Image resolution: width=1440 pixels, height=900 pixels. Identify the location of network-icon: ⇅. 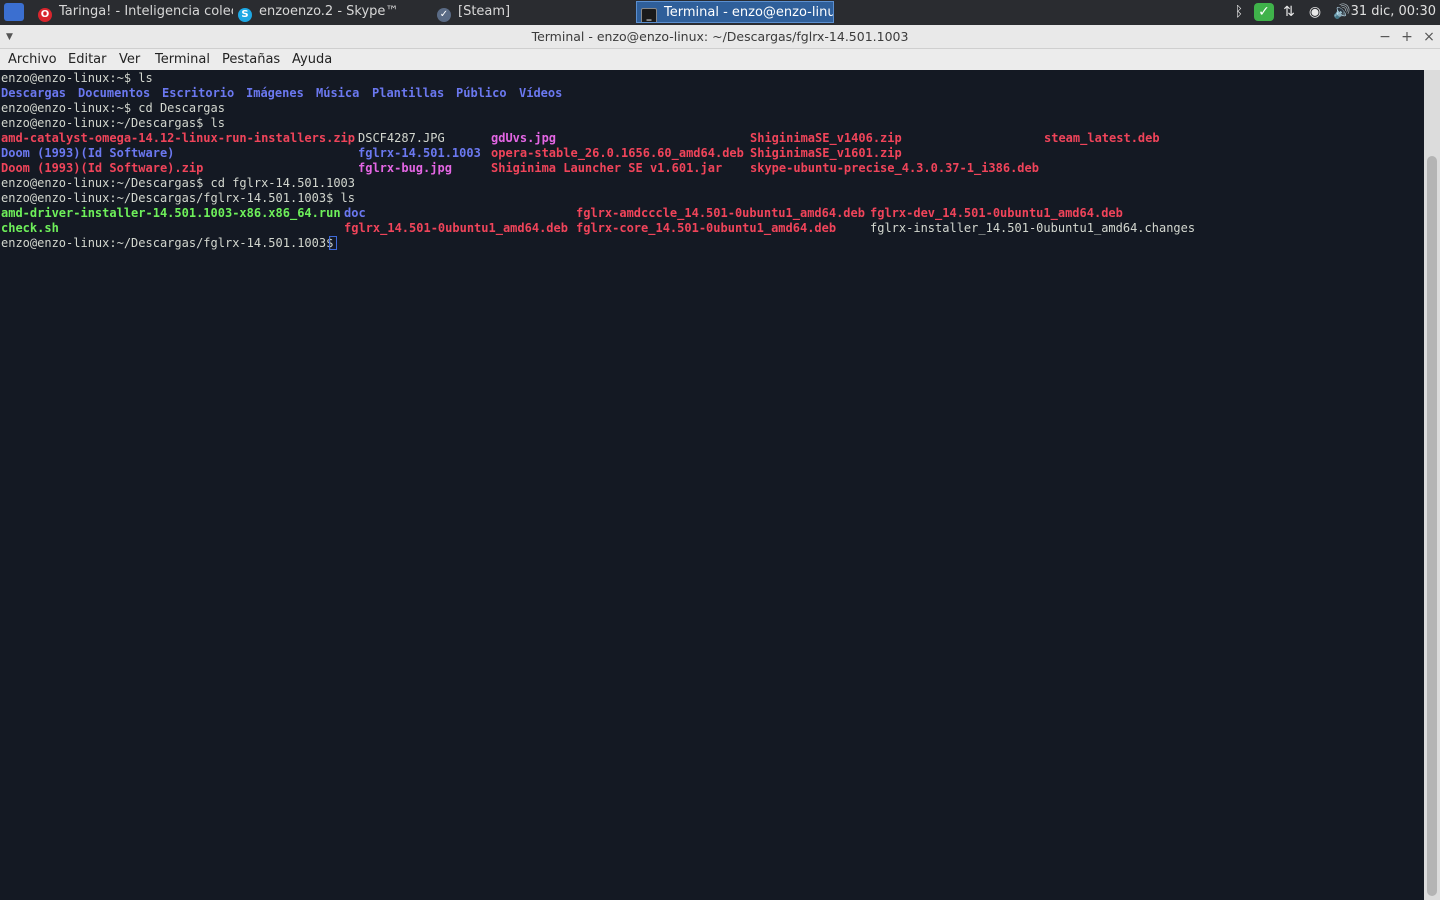
(1289, 12).